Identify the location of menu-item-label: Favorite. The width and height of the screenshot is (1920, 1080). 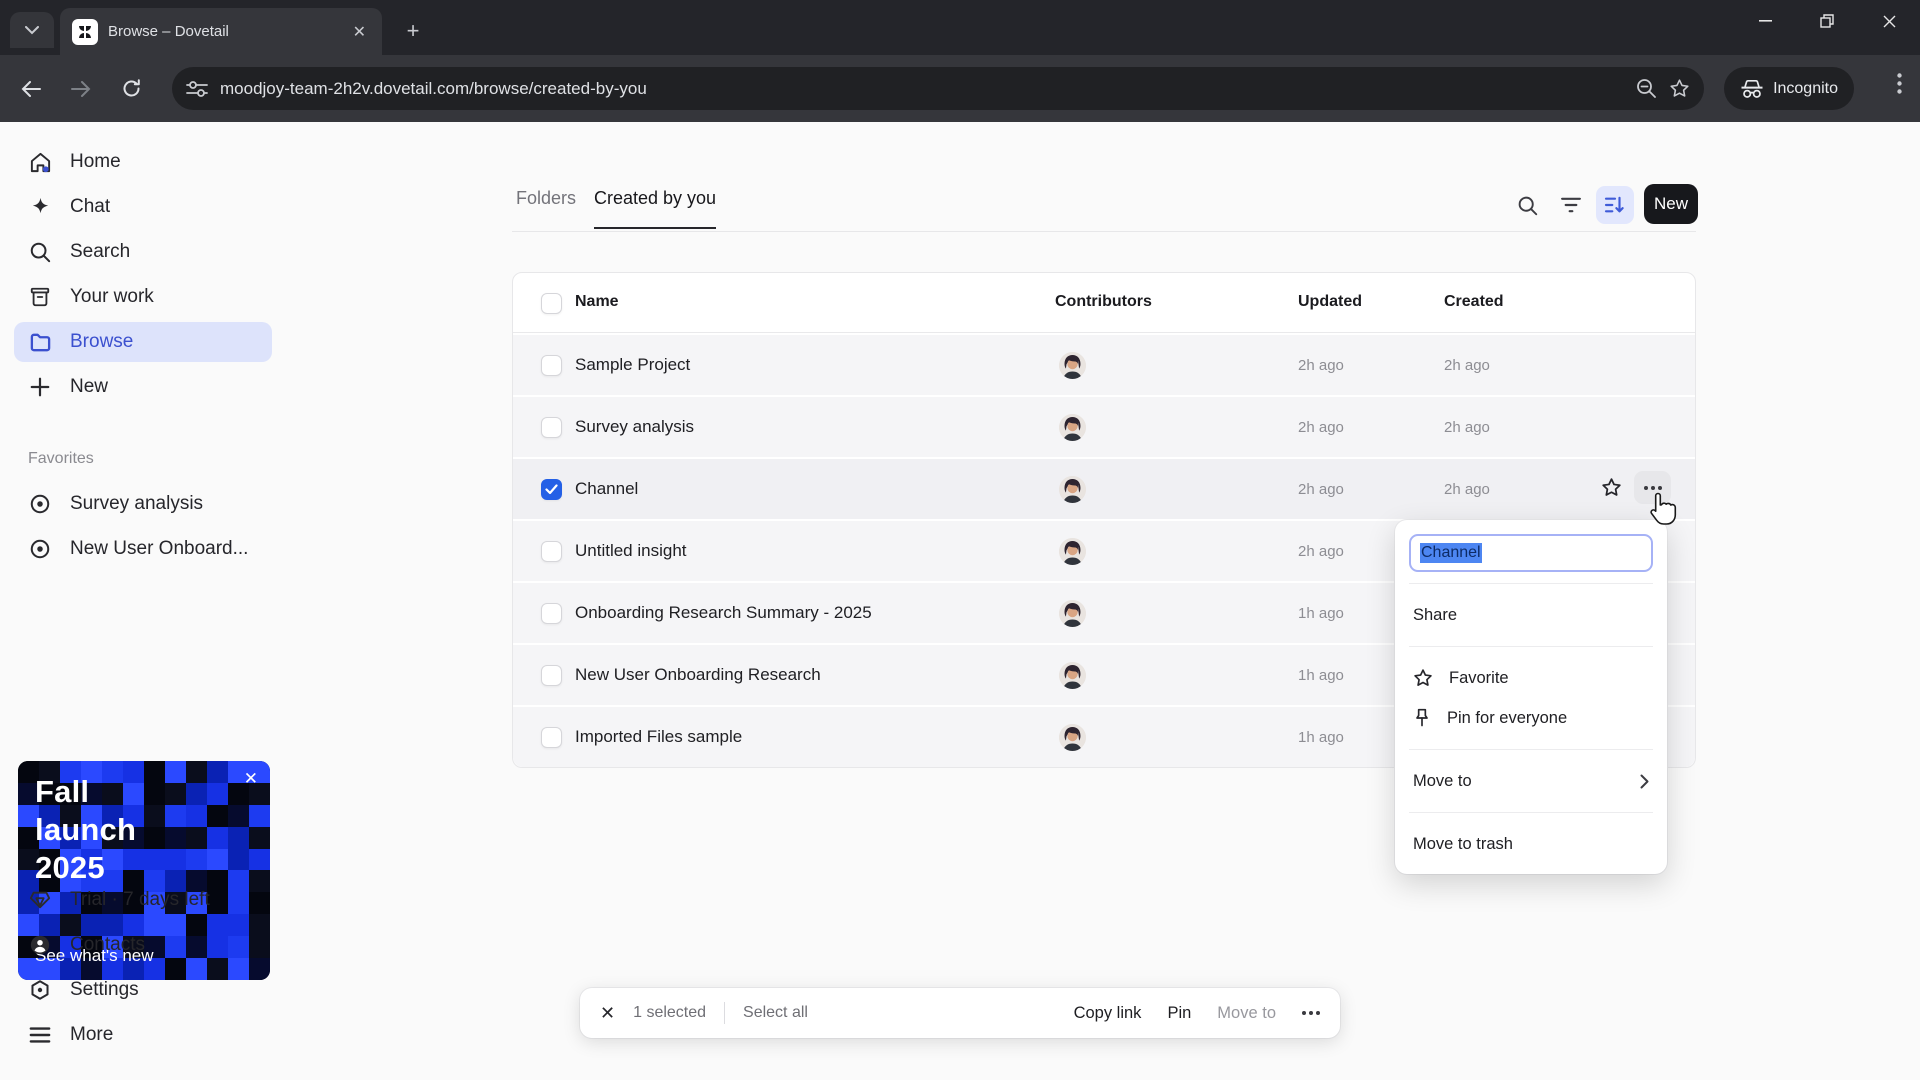
(1479, 677).